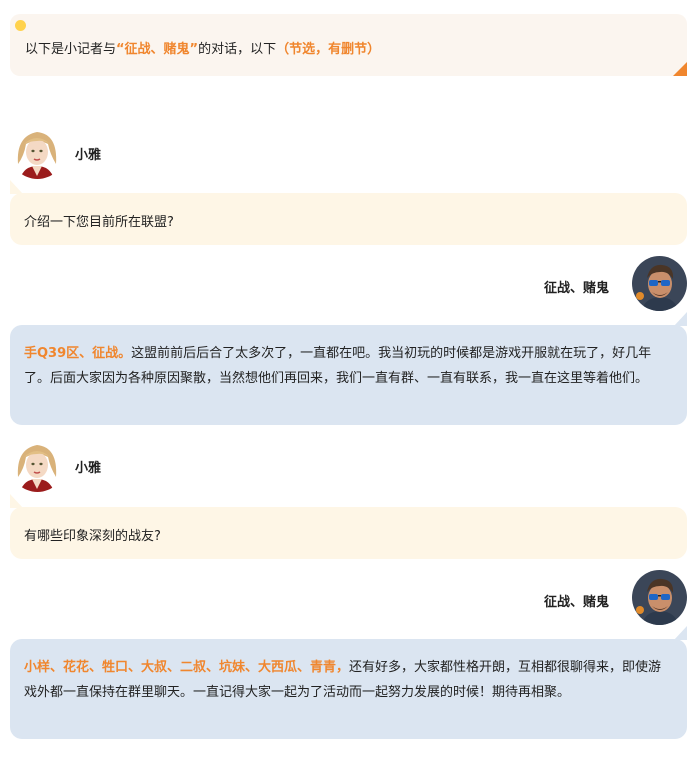  Describe the element at coordinates (99, 222) in the screenshot. I see `question-text: 介绍一下您目前所在联盟?` at that location.